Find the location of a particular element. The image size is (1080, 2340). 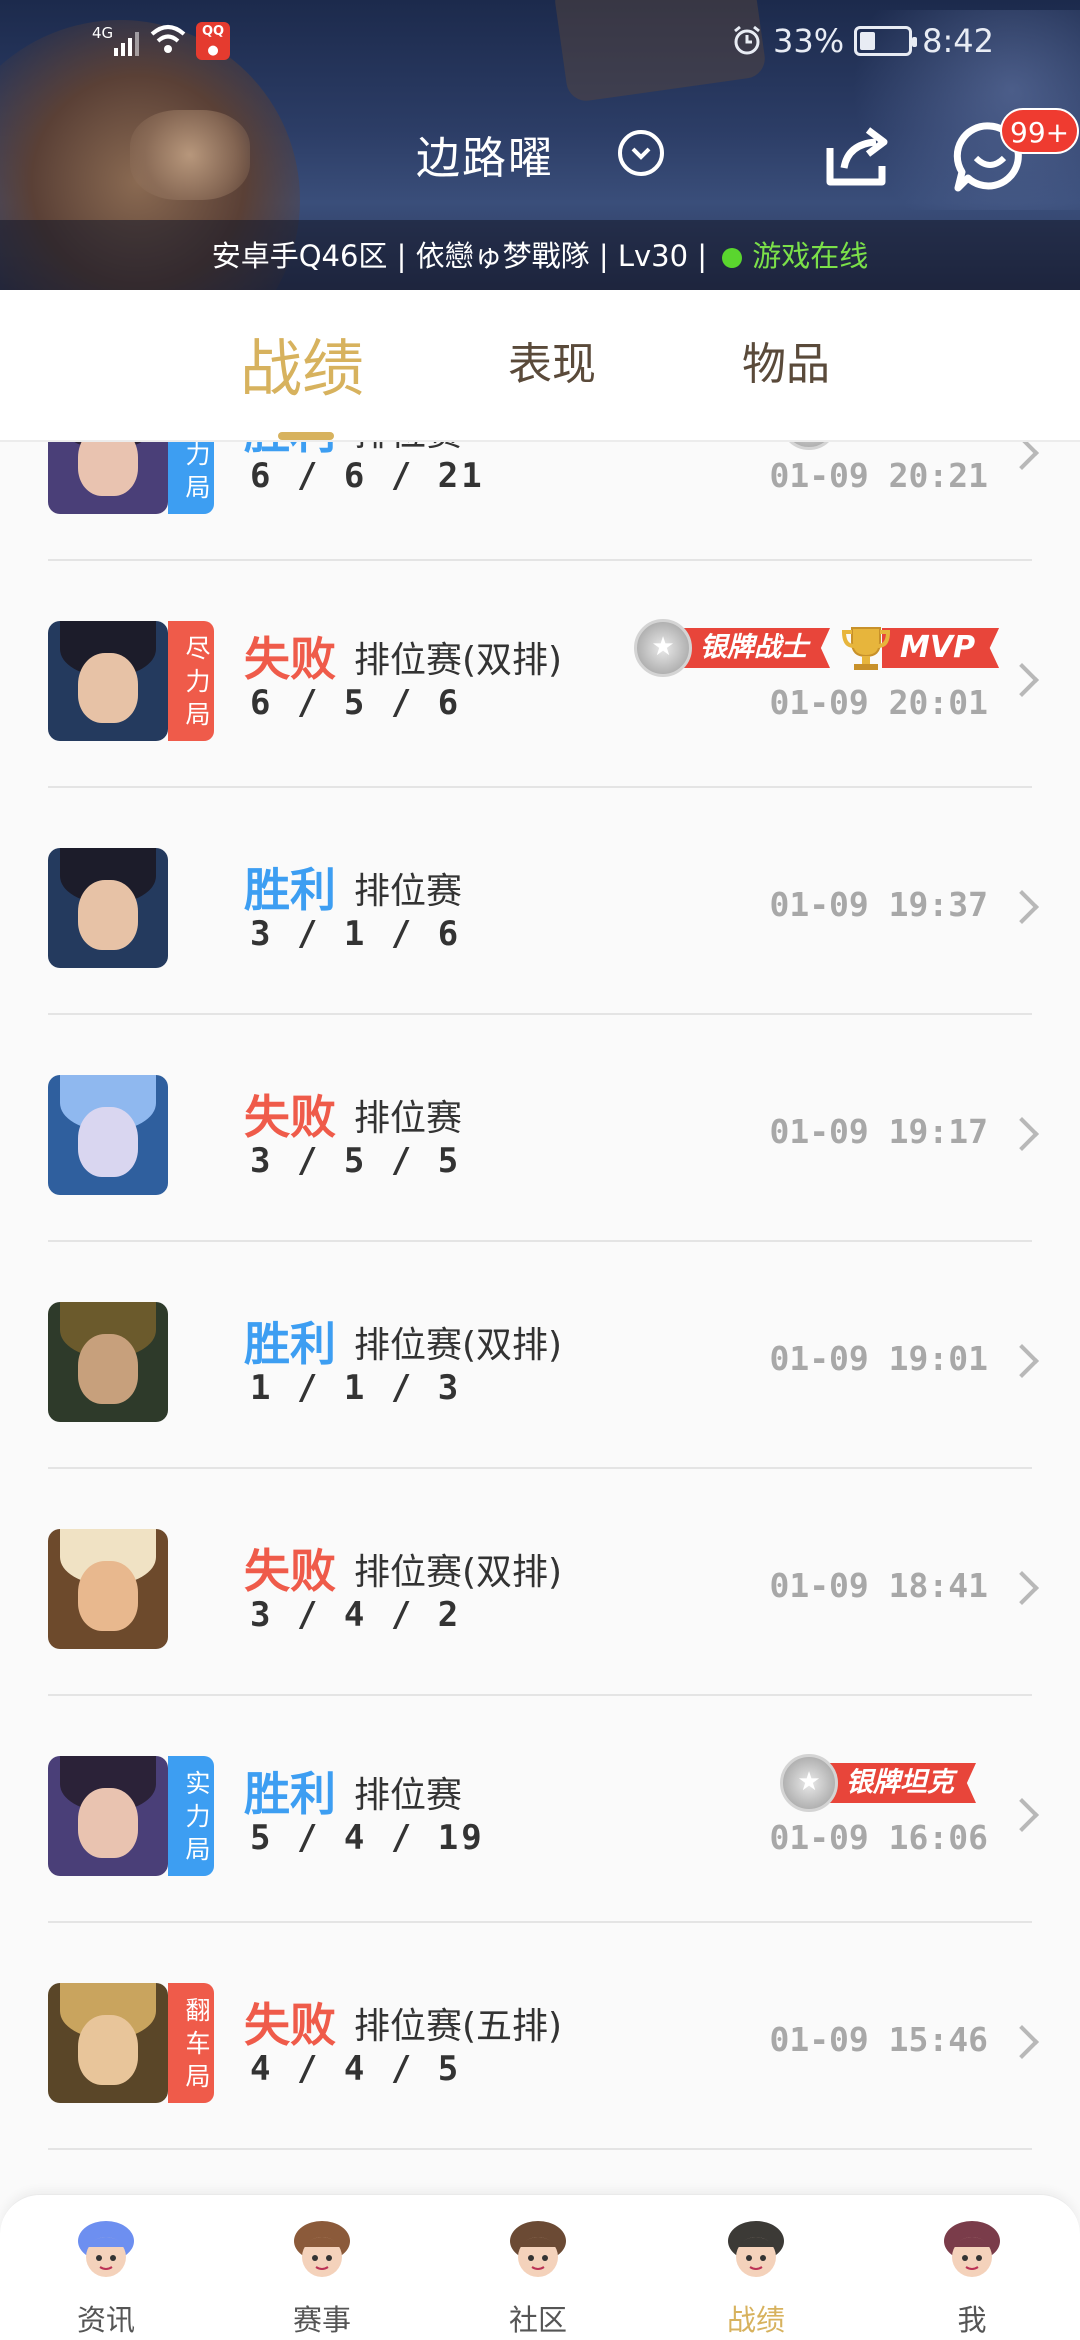

nav-item: 赛事 is located at coordinates (322, 2274).